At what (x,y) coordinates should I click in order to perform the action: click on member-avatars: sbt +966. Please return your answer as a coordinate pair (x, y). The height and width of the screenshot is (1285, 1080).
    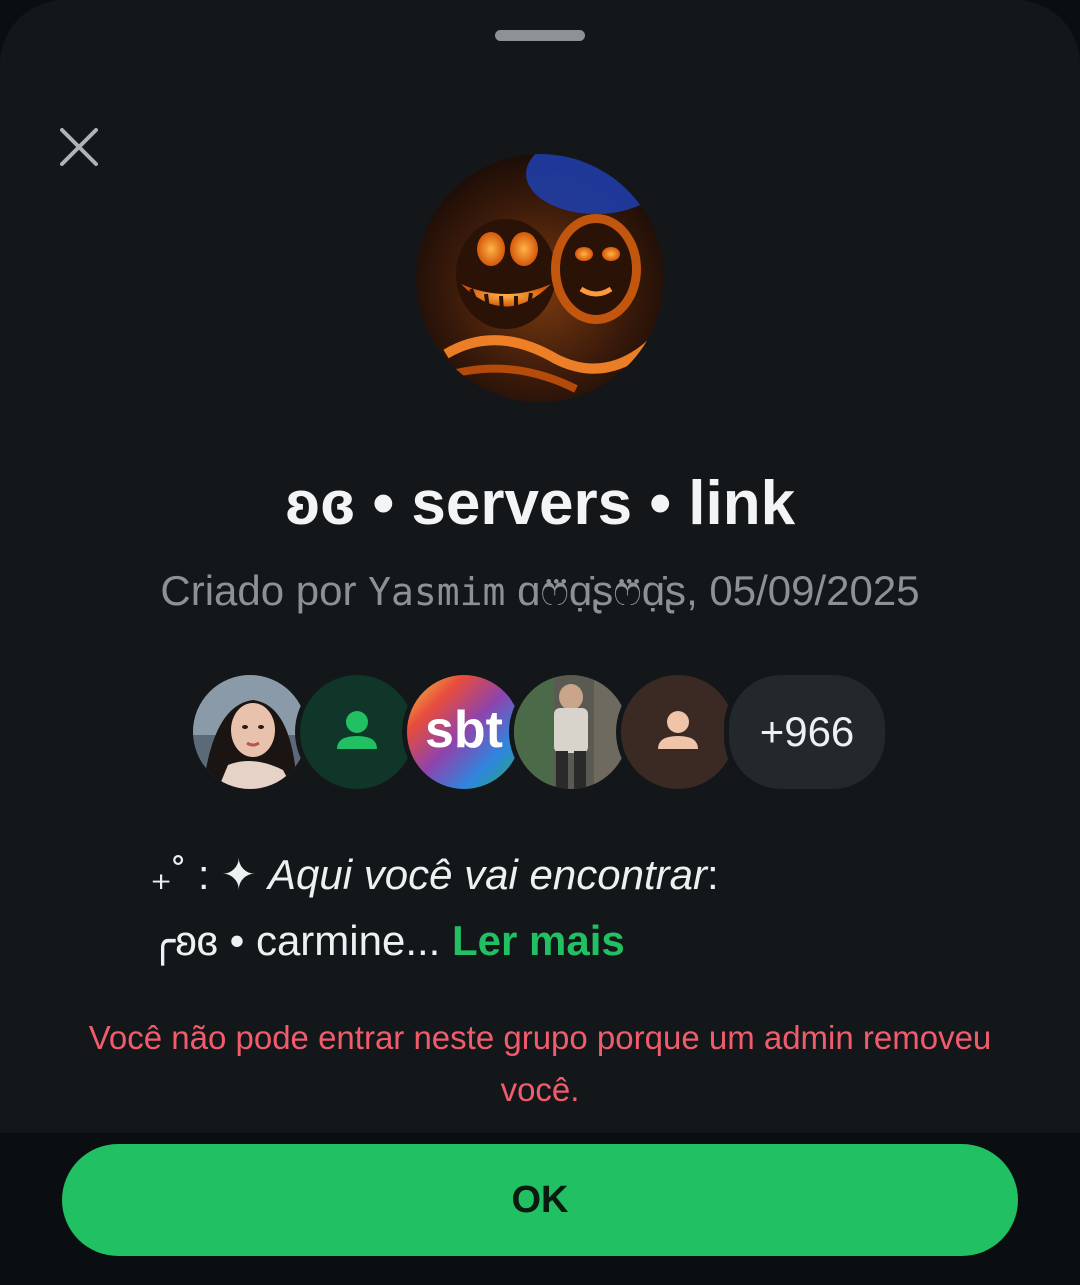
    Looking at the image, I should click on (548, 732).